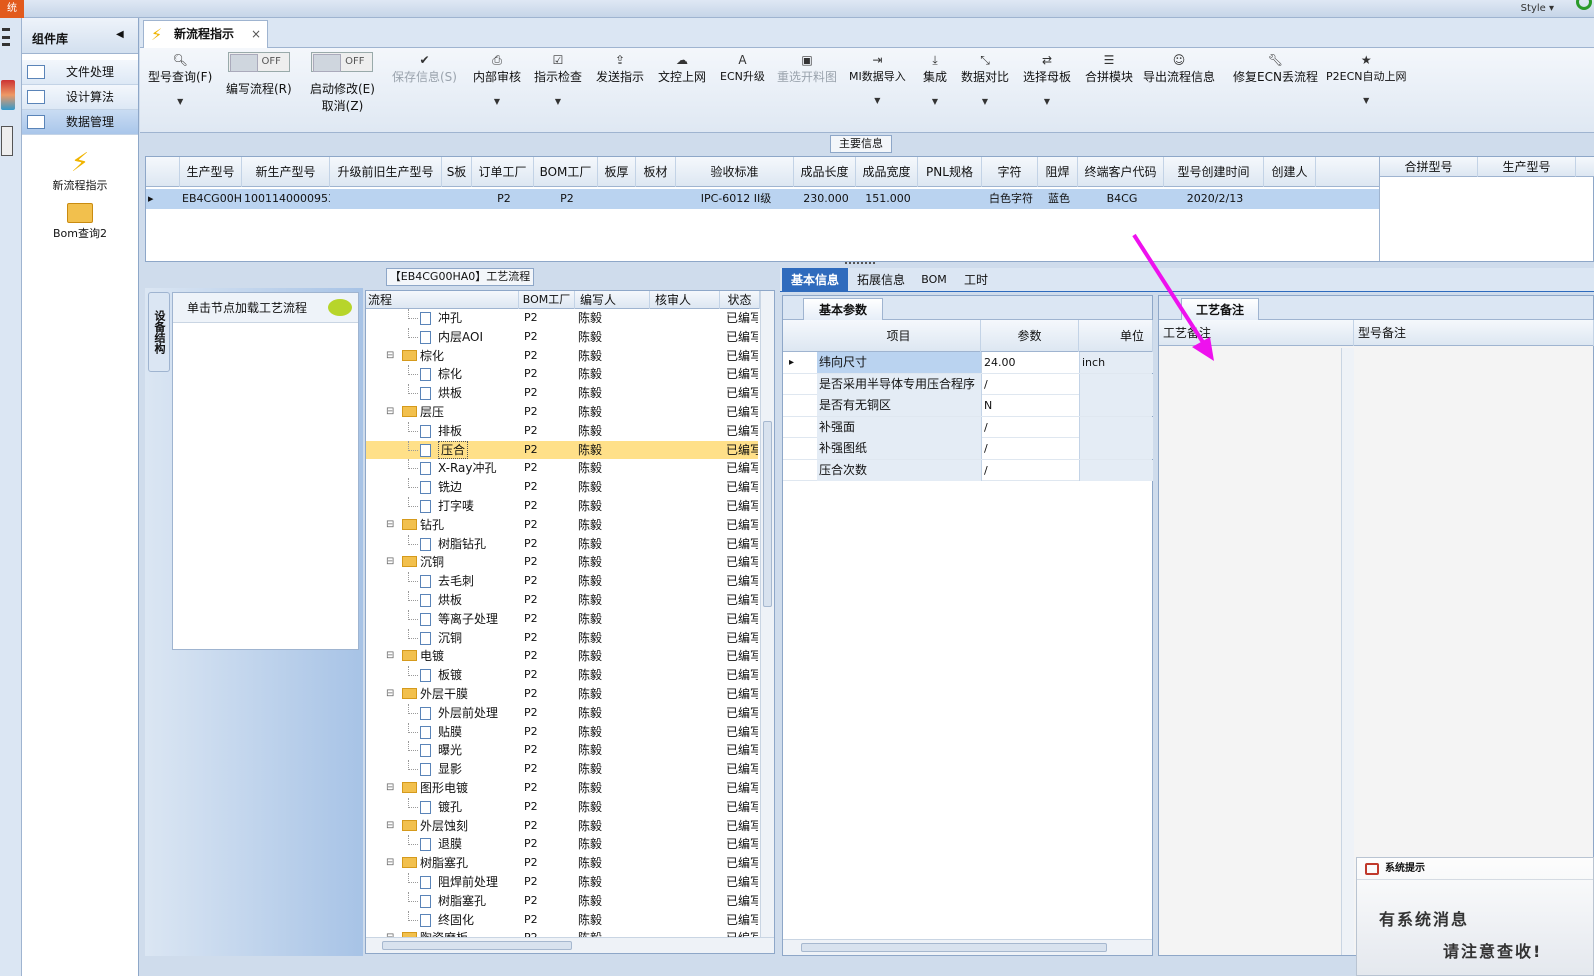 The height and width of the screenshot is (976, 1594). I want to click on tree-row: 板镀 P2 陈毅 已编写, so click(562, 675).